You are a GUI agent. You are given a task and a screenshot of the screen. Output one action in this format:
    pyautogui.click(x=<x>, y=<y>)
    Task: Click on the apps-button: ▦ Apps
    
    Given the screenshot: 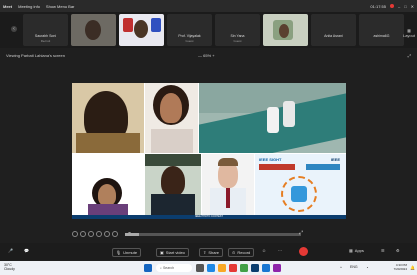 What is the action you would take?
    pyautogui.click(x=356, y=250)
    